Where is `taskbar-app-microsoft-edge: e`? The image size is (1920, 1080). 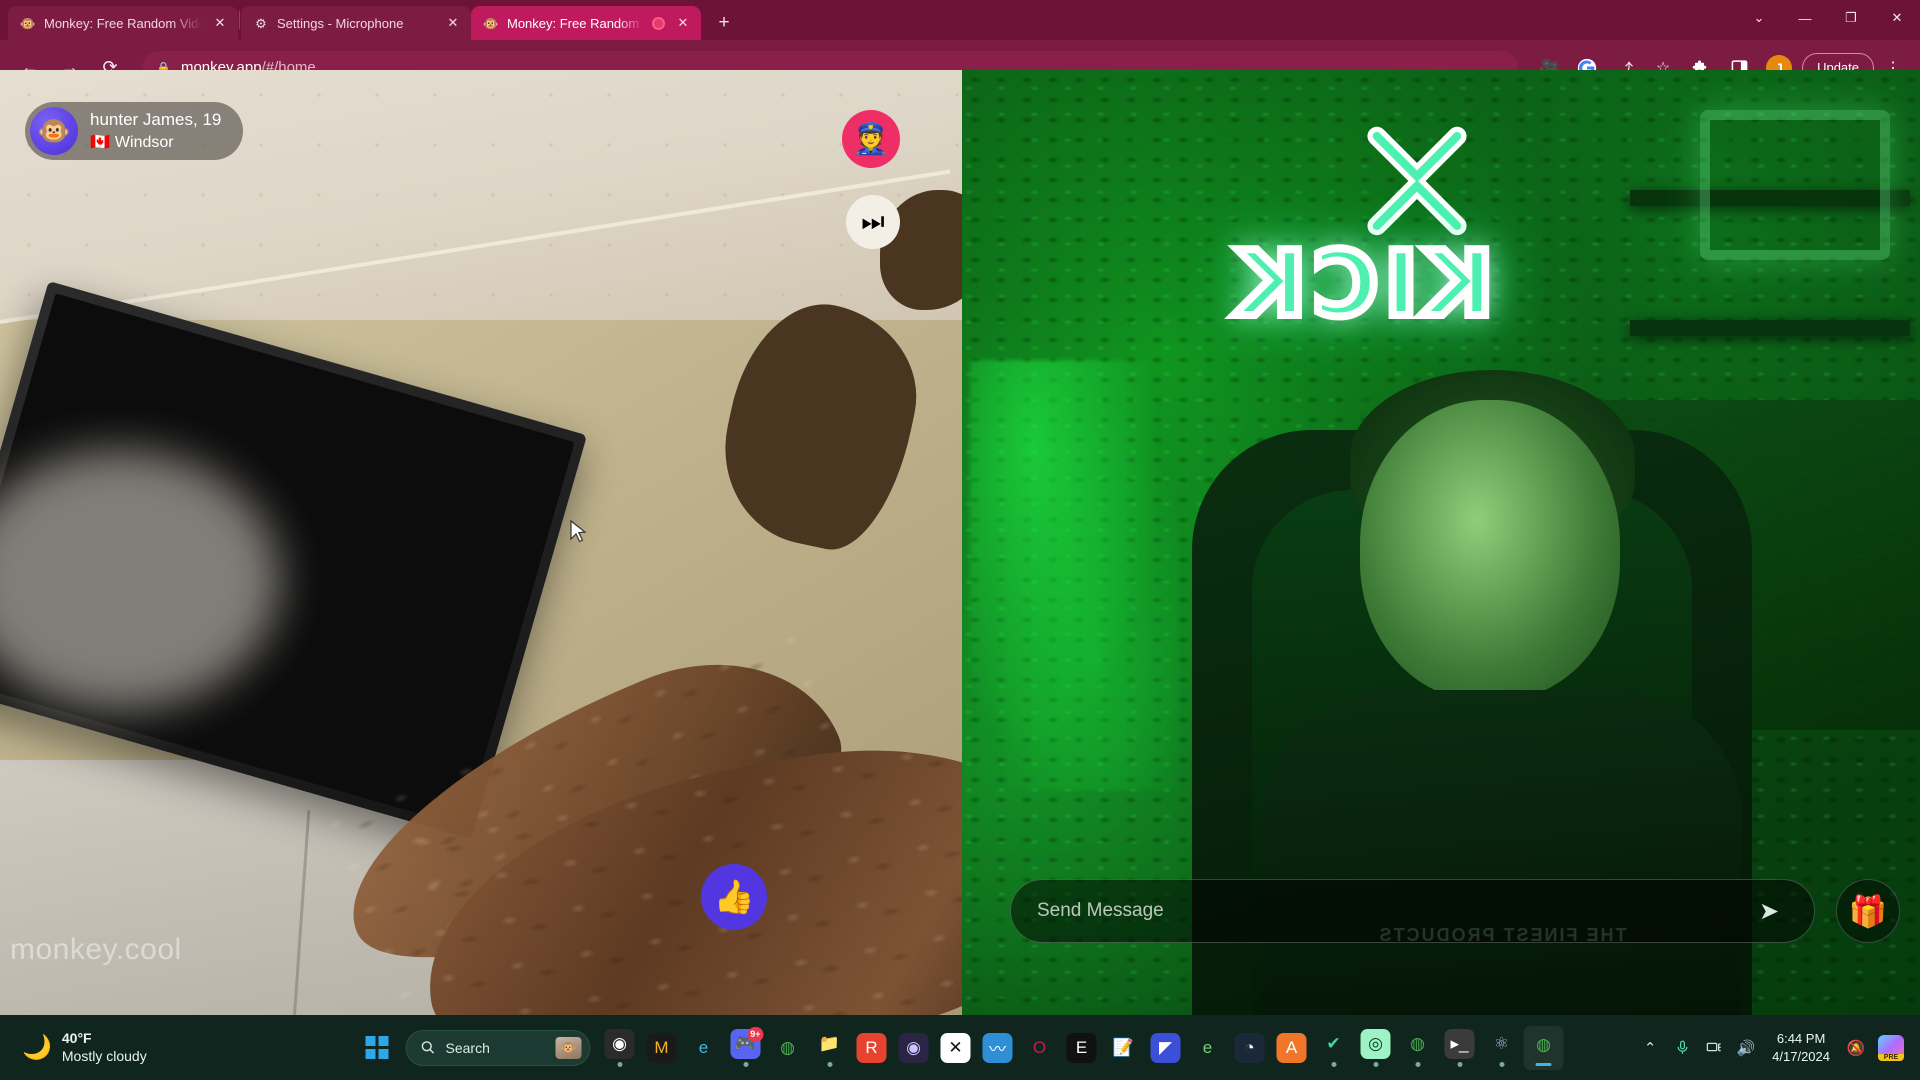
taskbar-app-microsoft-edge: e is located at coordinates (704, 1048).